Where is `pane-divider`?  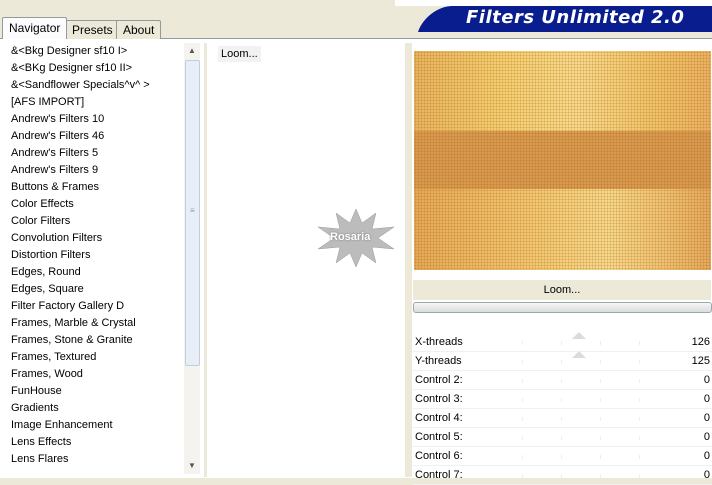 pane-divider is located at coordinates (408, 260).